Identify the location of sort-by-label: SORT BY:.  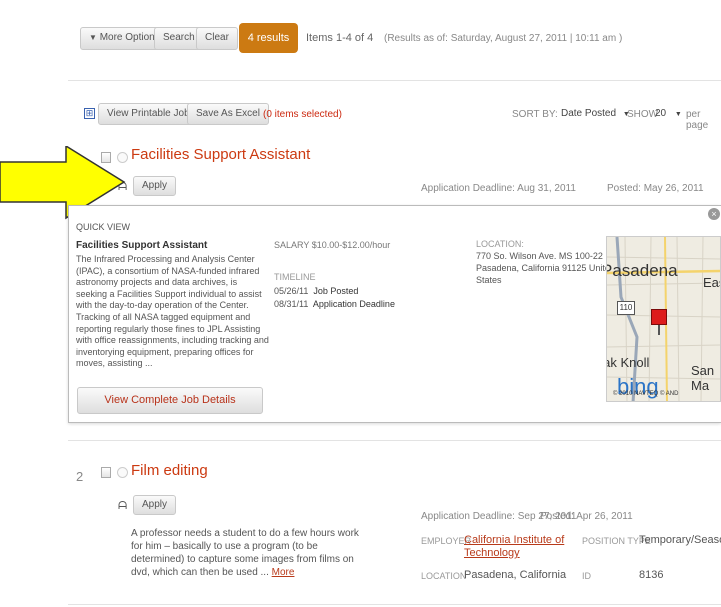
(535, 114).